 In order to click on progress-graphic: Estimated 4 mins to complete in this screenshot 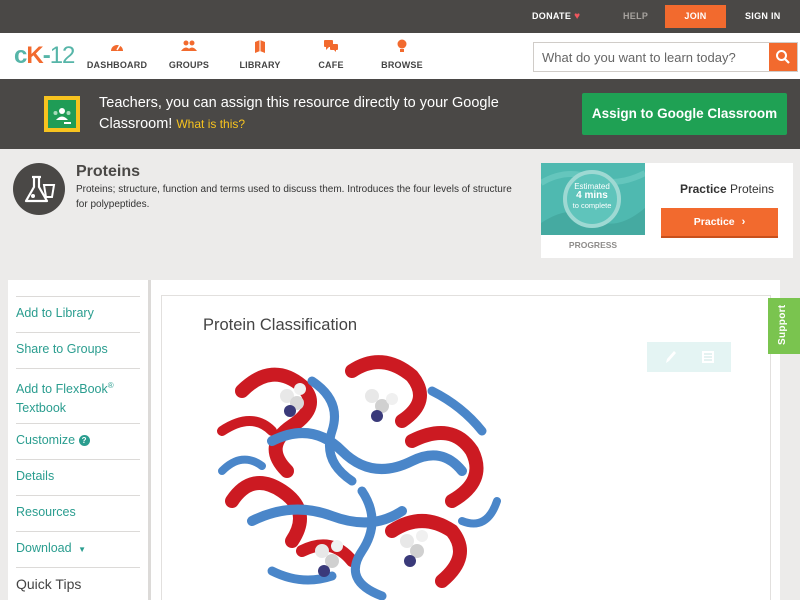, I will do `click(593, 199)`.